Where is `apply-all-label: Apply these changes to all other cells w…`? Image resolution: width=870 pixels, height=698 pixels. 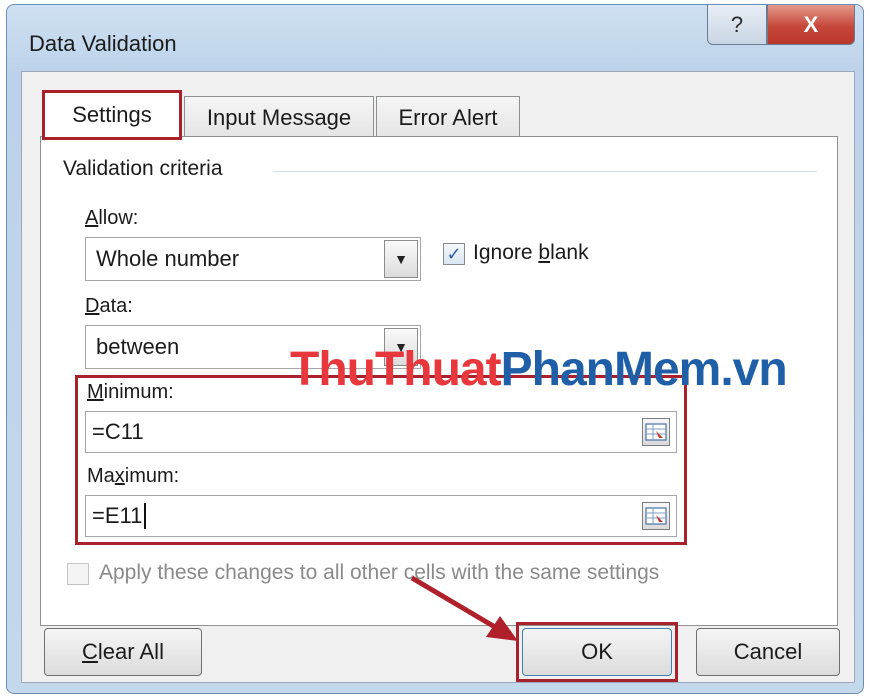
apply-all-label: Apply these changes to all other cells w… is located at coordinates (379, 573).